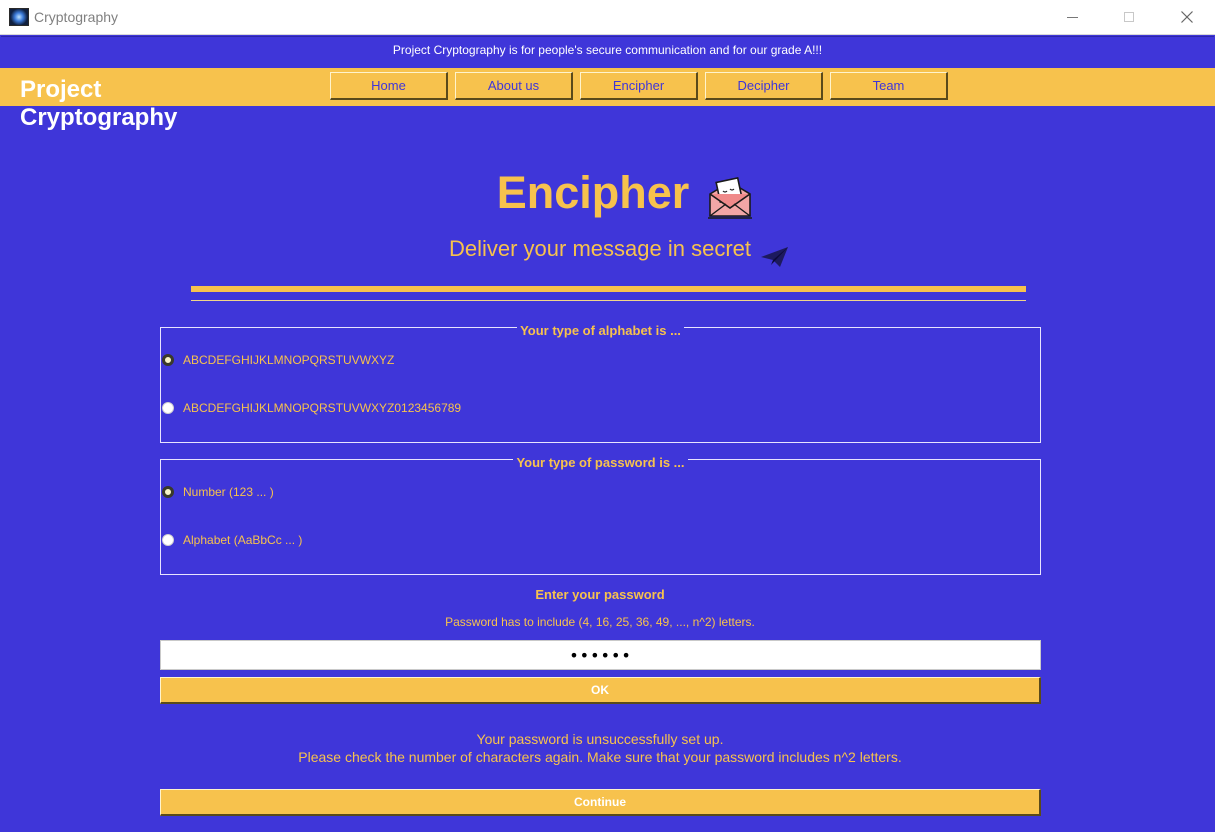 The height and width of the screenshot is (832, 1215). What do you see at coordinates (600, 739) in the screenshot?
I see `status-line-1: Your password is unsuccessfully set up.` at bounding box center [600, 739].